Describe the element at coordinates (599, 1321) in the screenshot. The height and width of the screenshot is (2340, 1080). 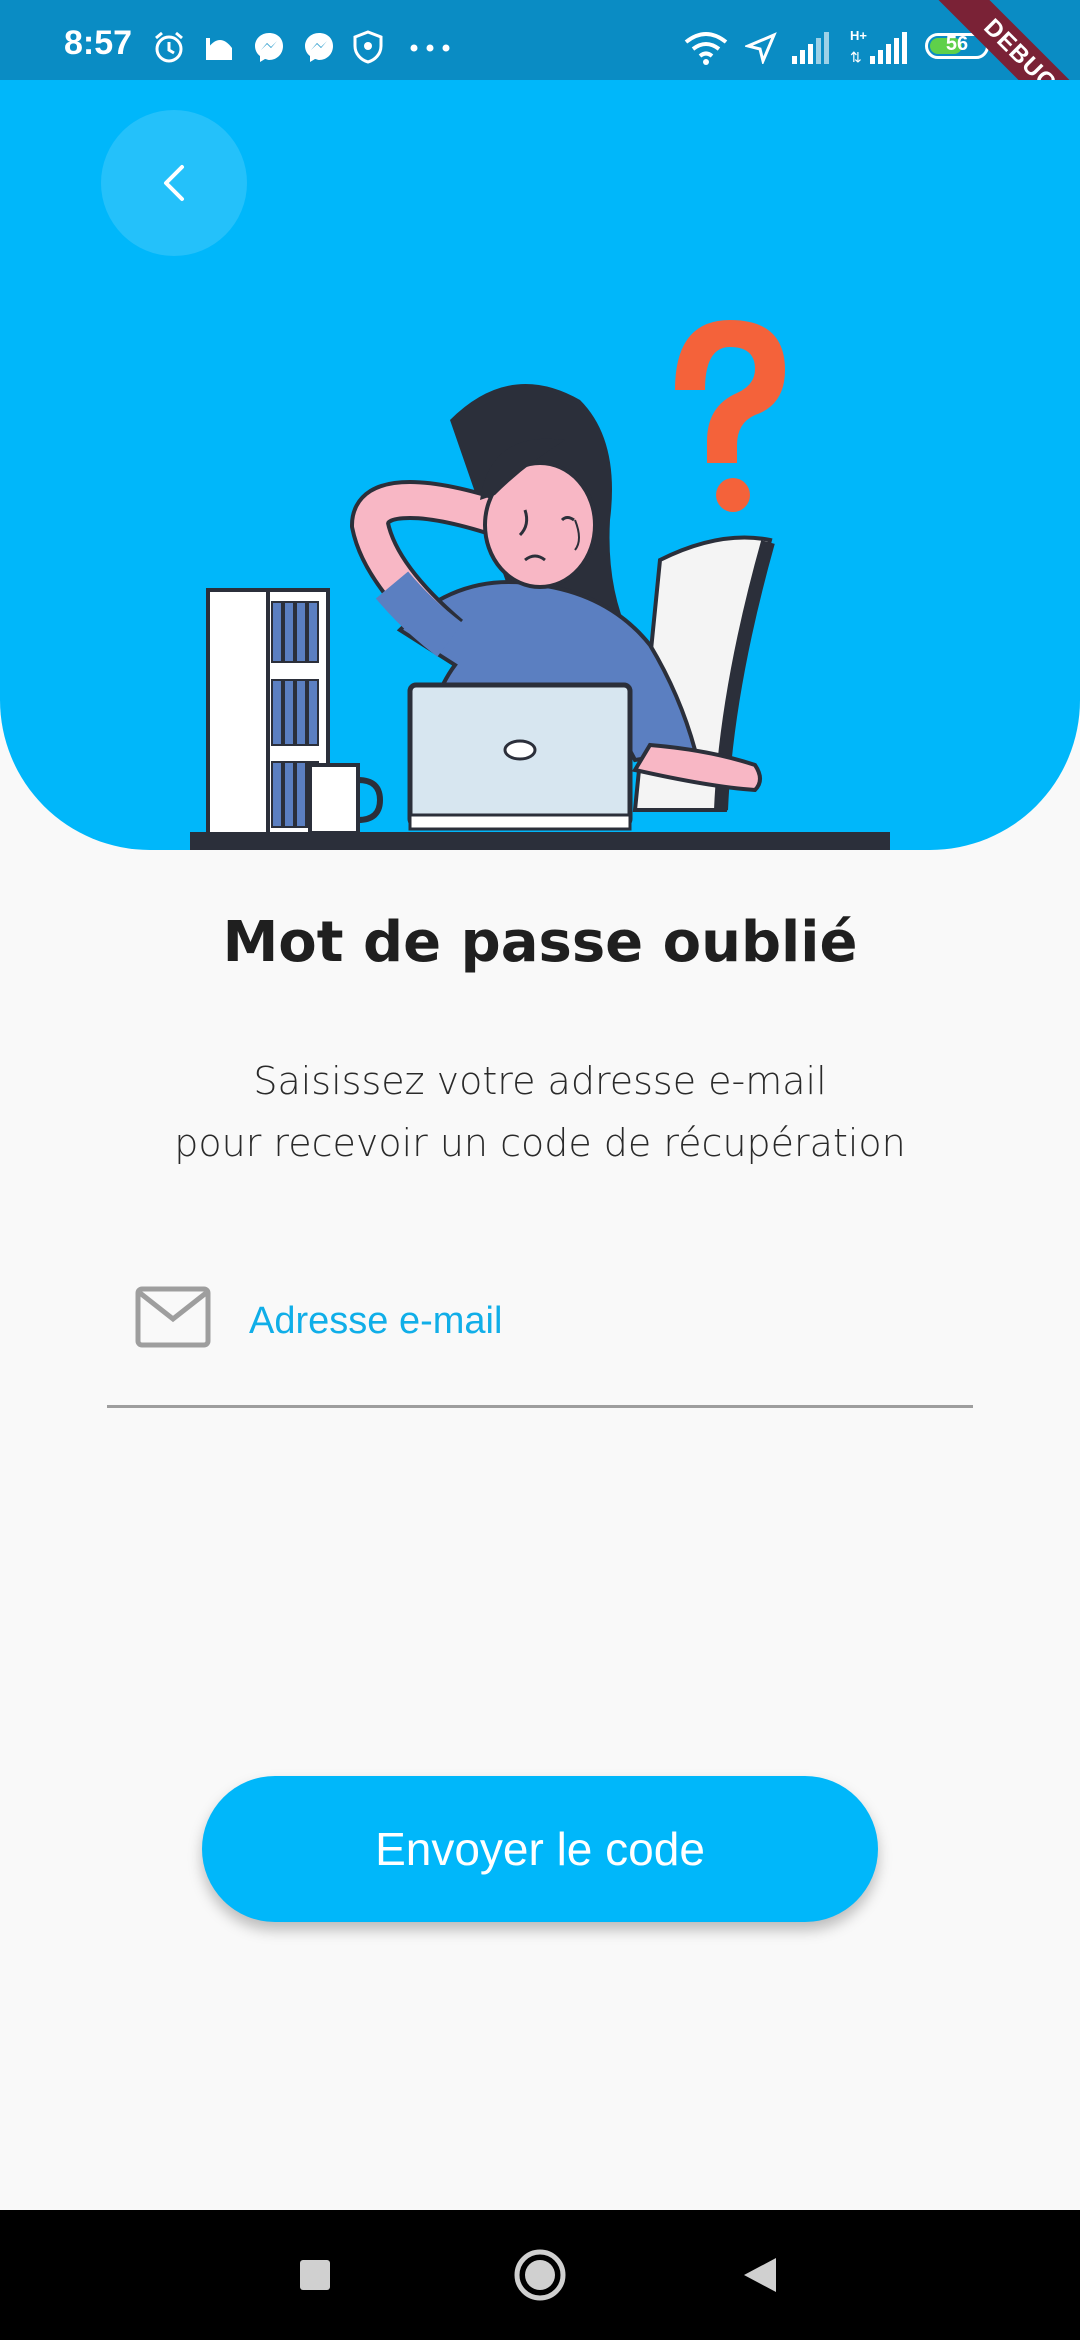
I see `email-input` at that location.